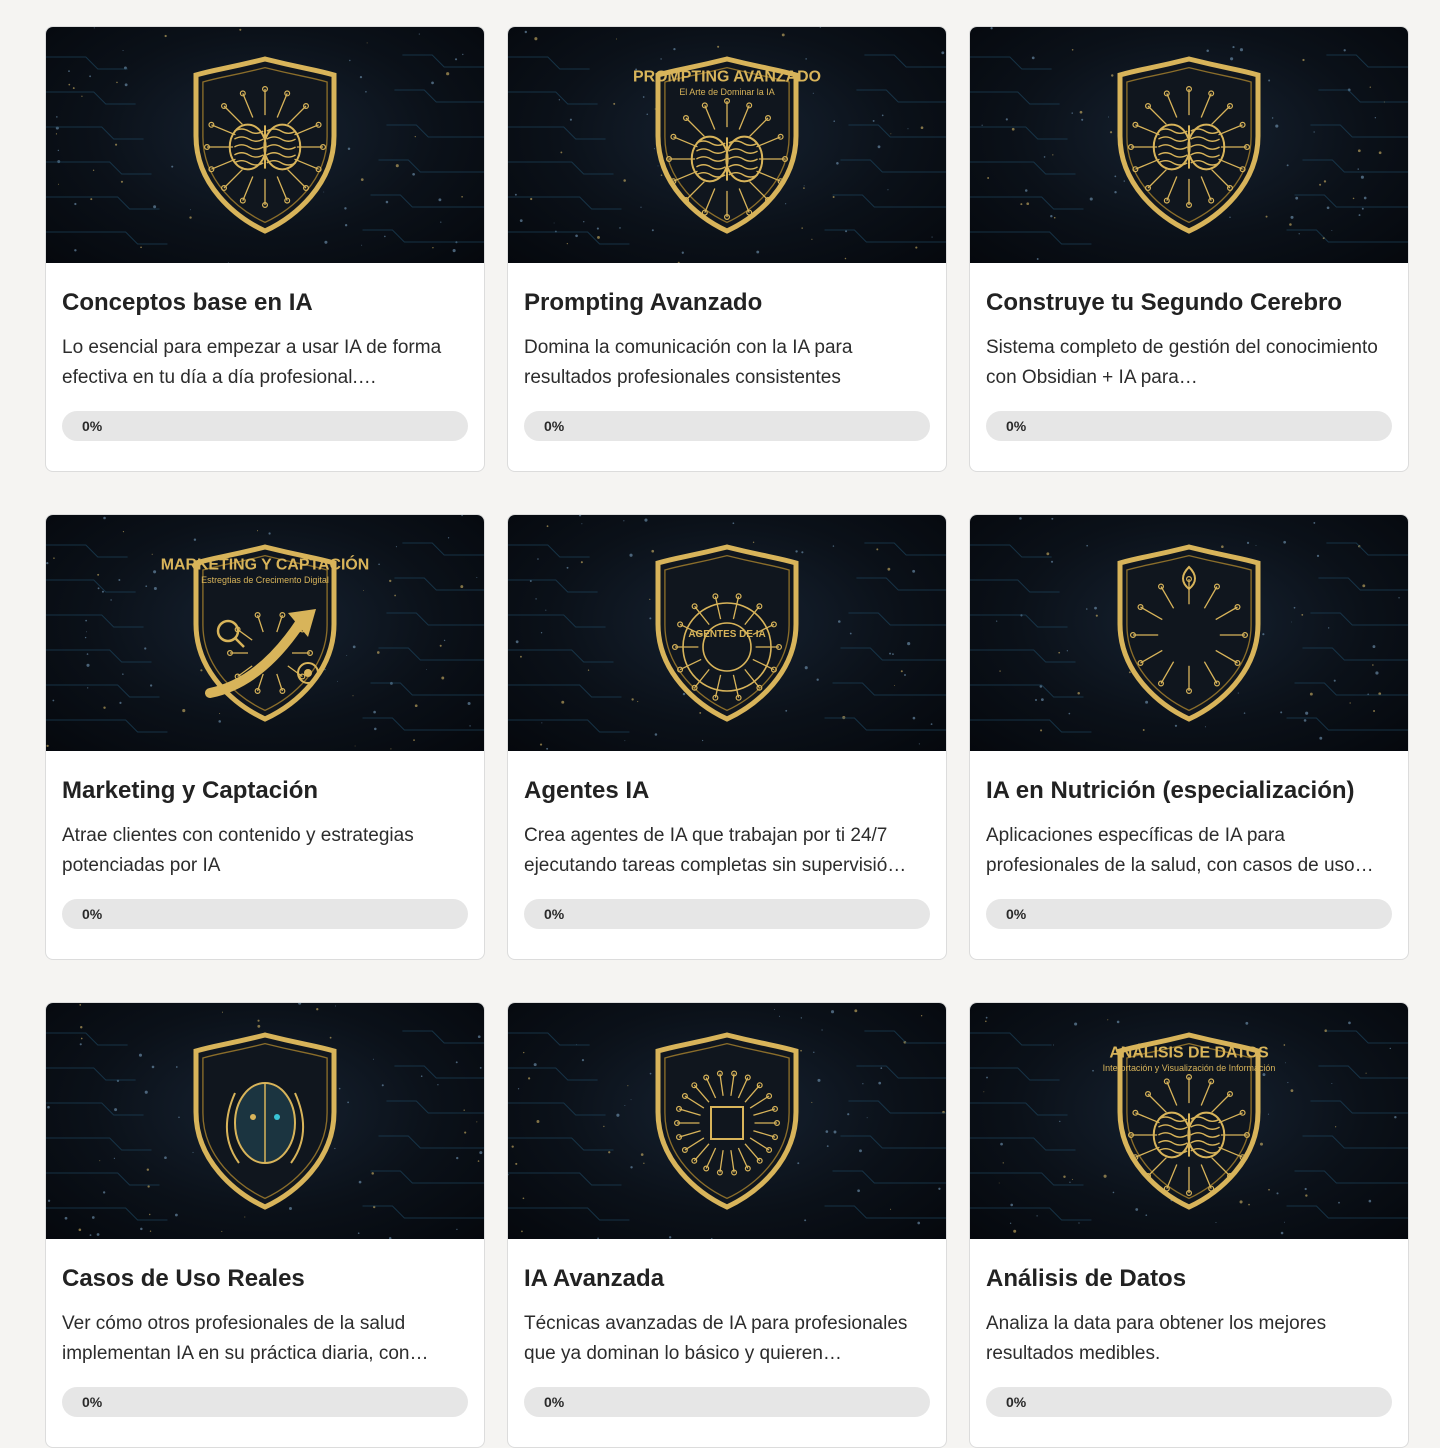 The height and width of the screenshot is (1448, 1440). I want to click on brain-shield-icon, so click(1189, 145).